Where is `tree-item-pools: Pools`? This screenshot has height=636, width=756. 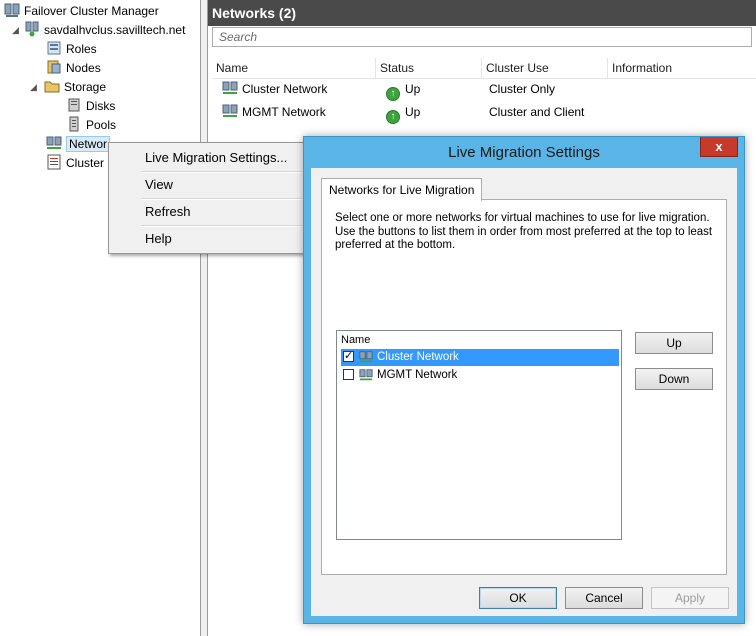
tree-item-pools: Pools is located at coordinates (91, 125).